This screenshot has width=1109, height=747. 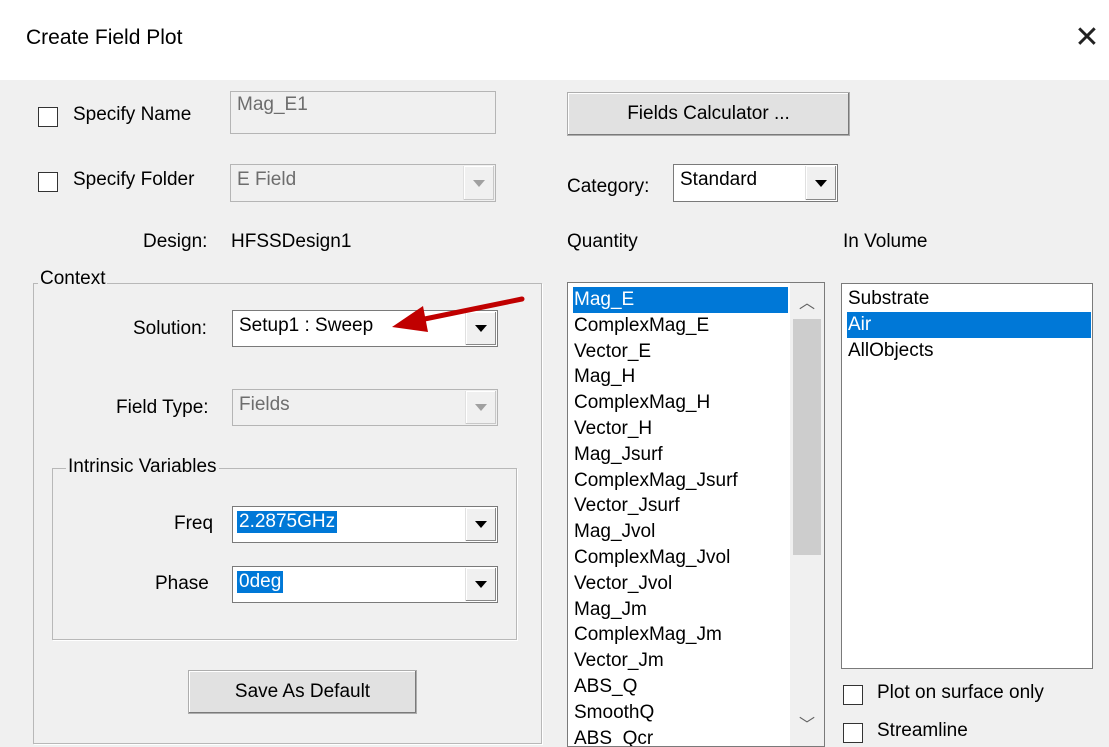 I want to click on solution-dropdown-button, so click(x=480, y=328).